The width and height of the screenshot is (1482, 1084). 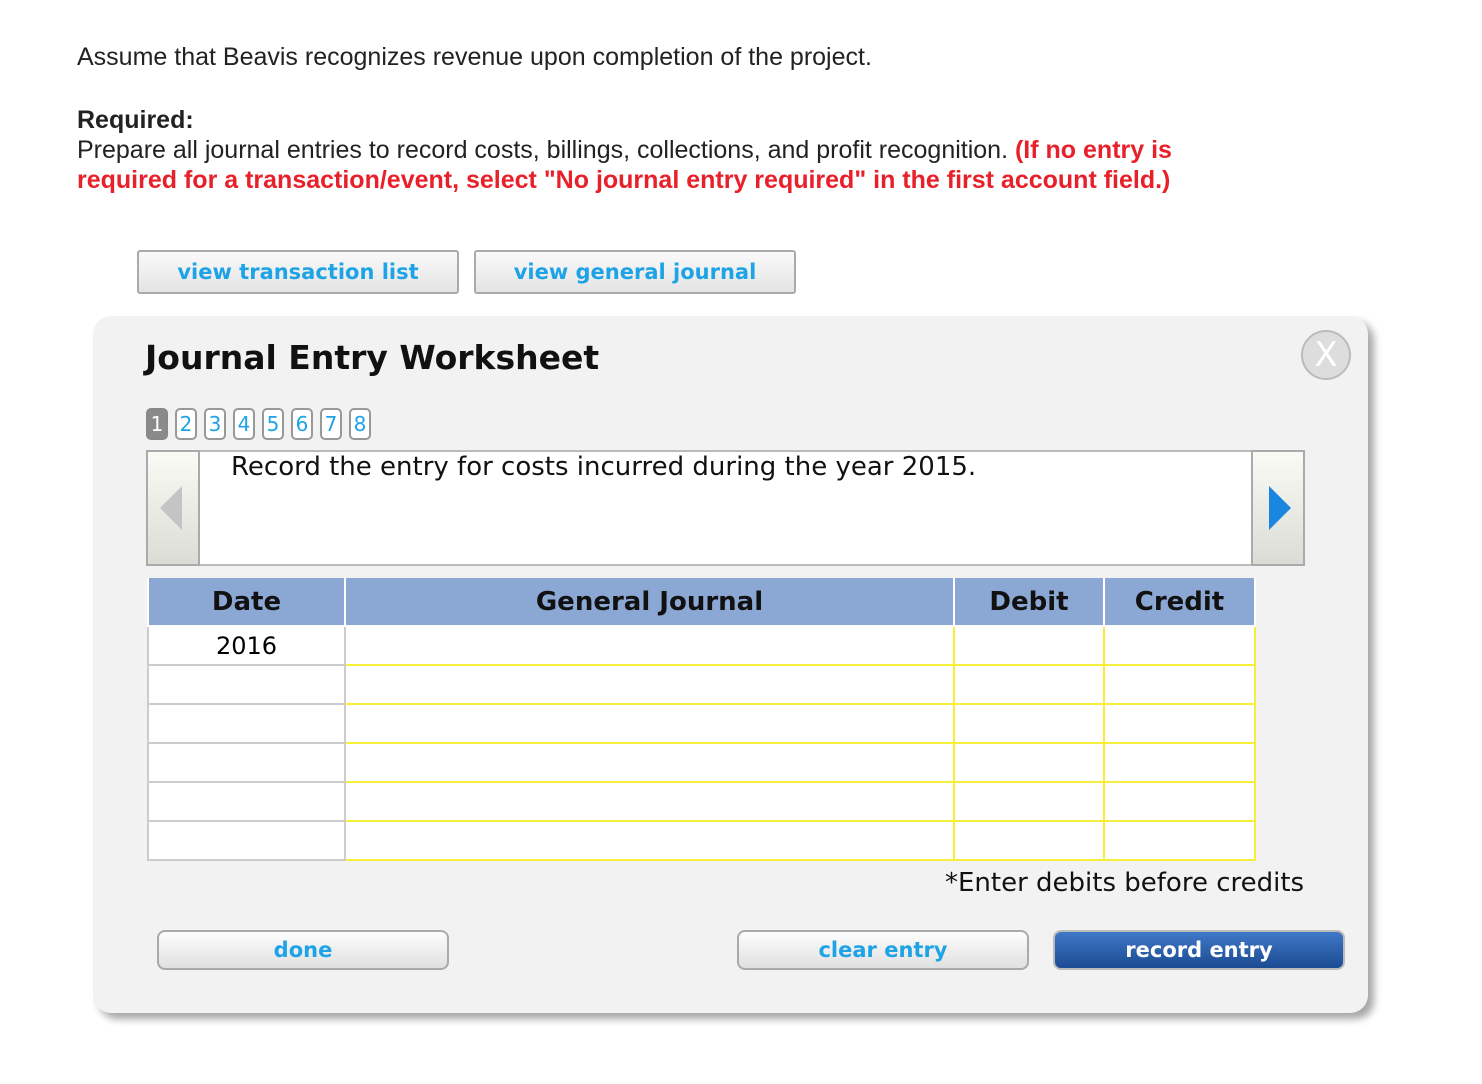 What do you see at coordinates (302, 424) in the screenshot?
I see `page-tab-6: 6` at bounding box center [302, 424].